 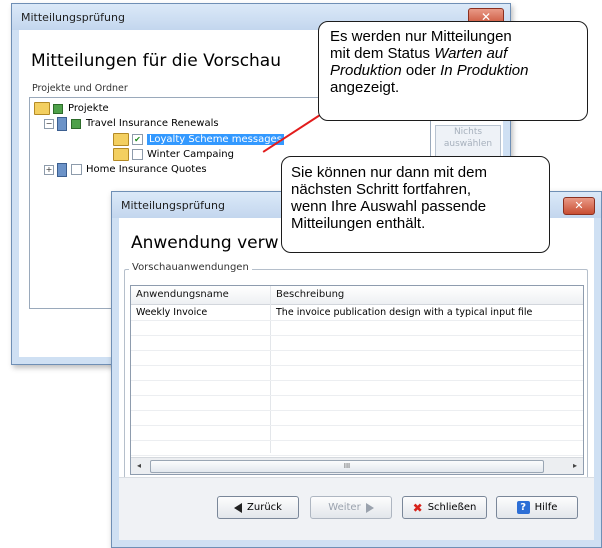 I want to click on tree-node-project-home: + Home Insurance Quotes, so click(x=125, y=169).